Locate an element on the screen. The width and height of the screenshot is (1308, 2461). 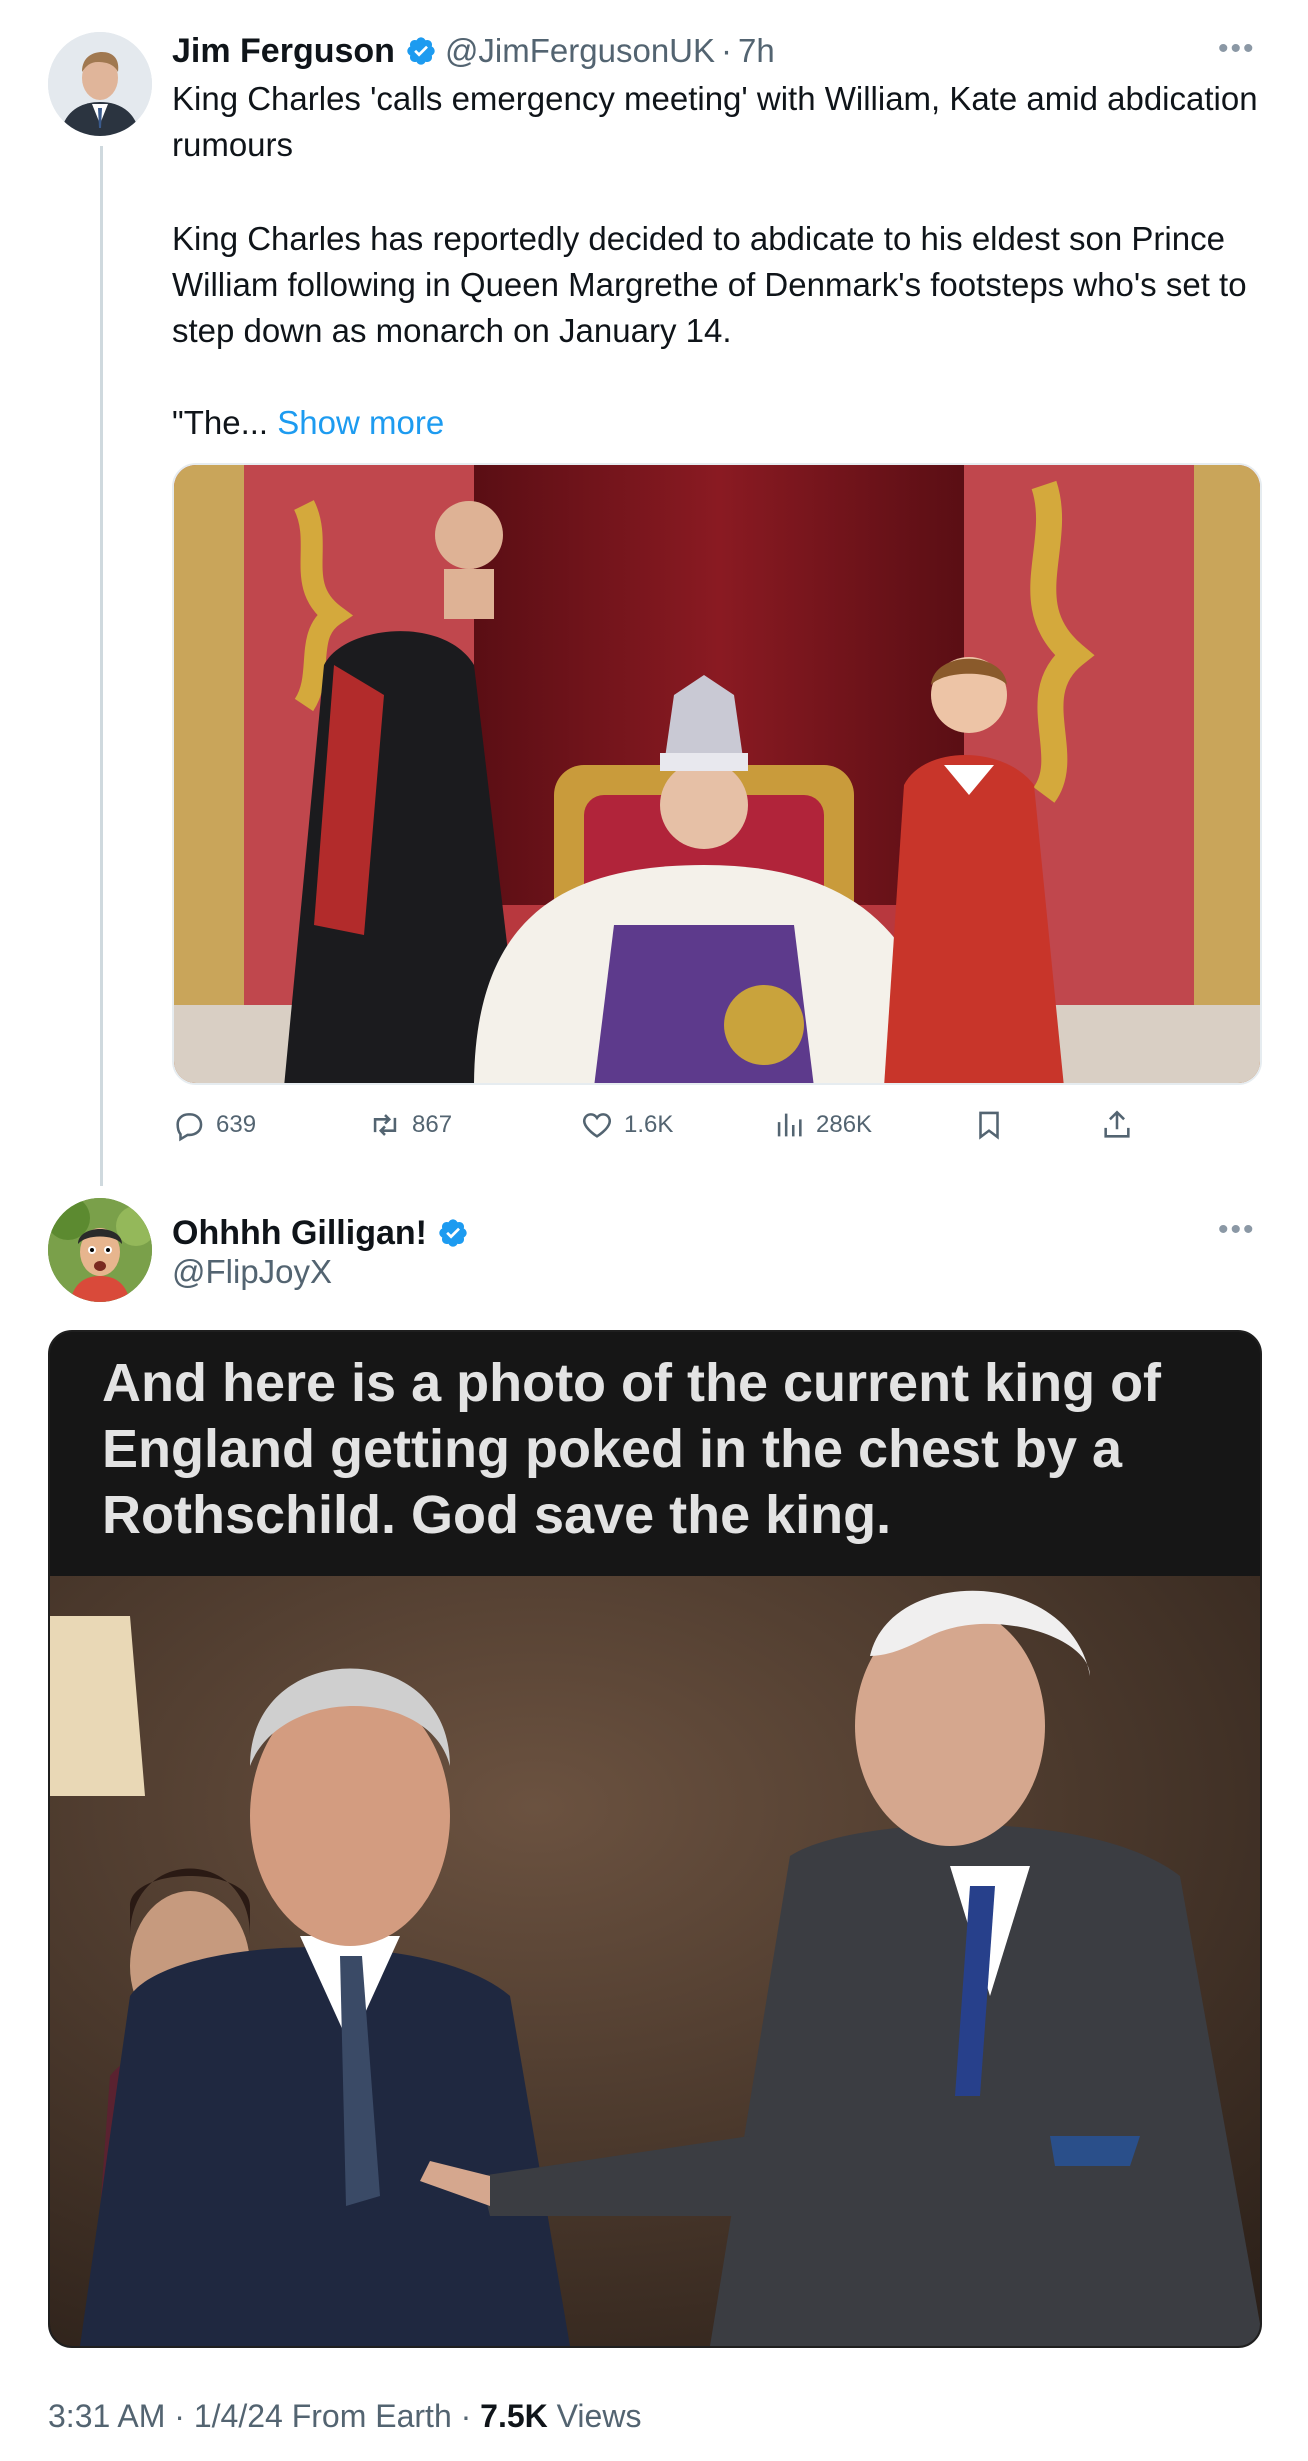
bookmark-icon is located at coordinates (989, 1125).